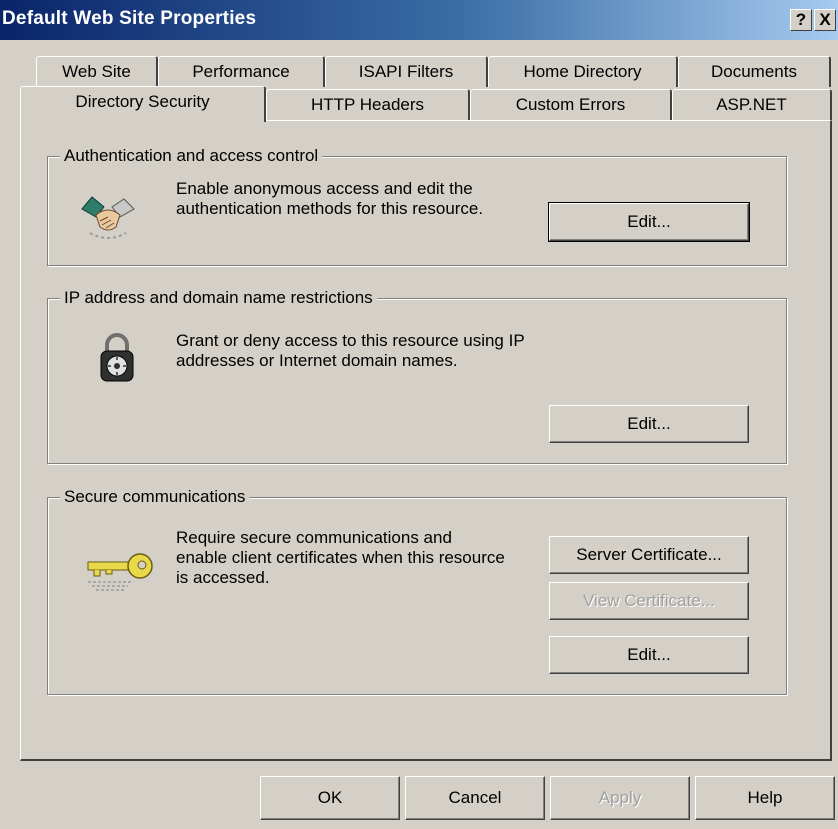  I want to click on handshake-icon, so click(108, 217).